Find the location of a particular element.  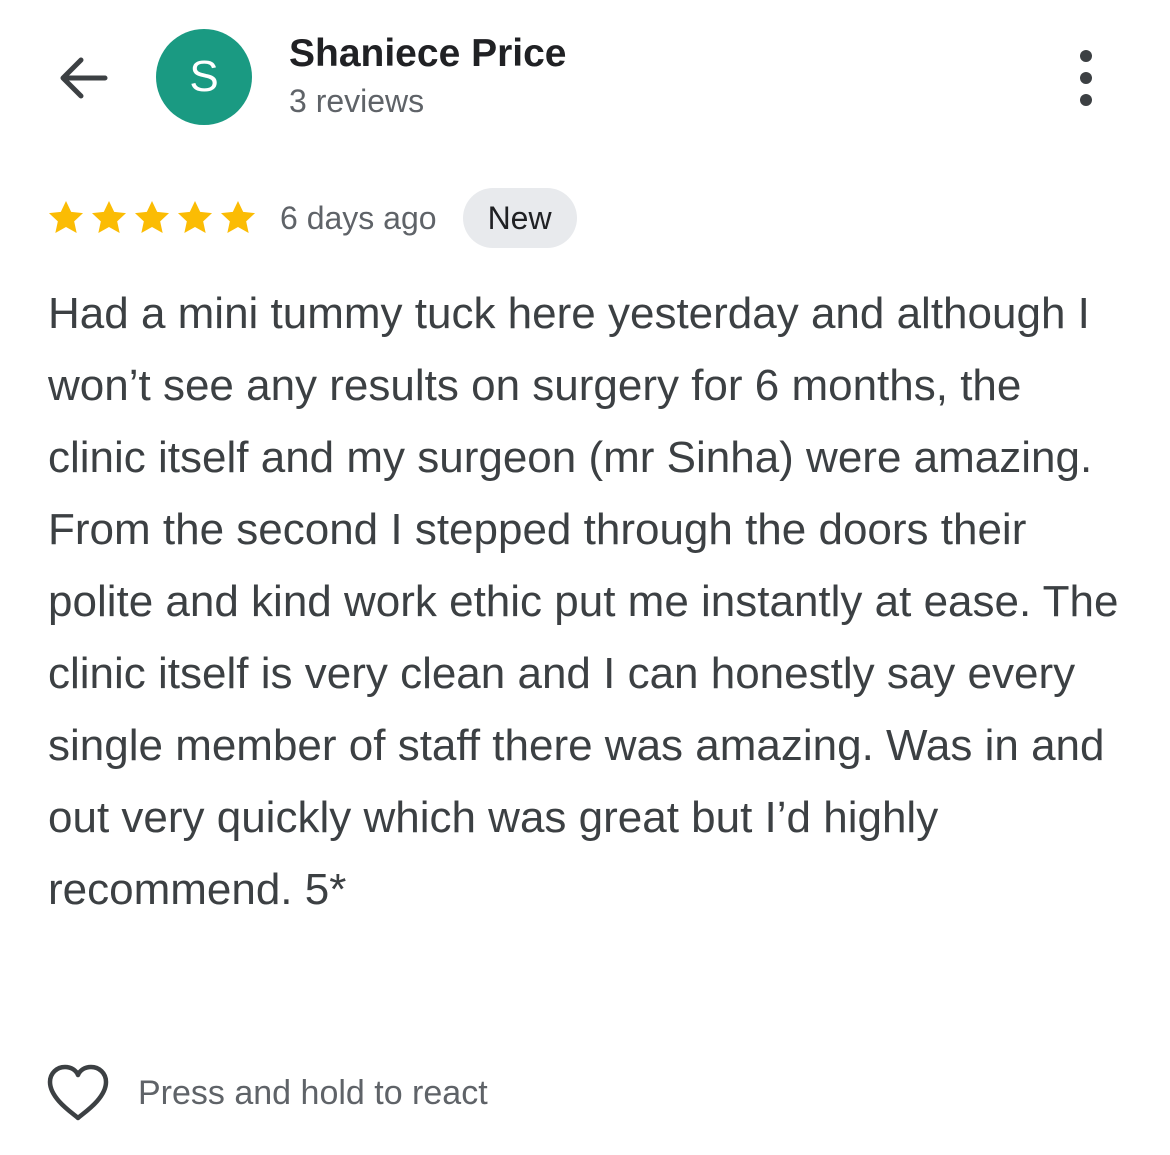

arrow-back-icon is located at coordinates (84, 78).